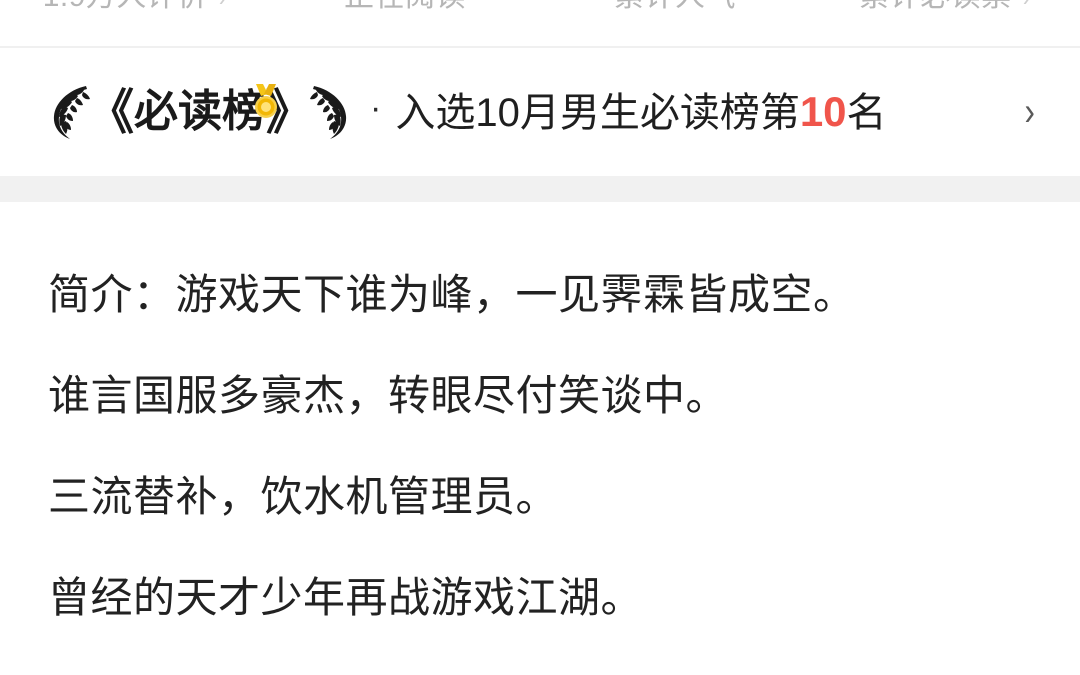  I want to click on rank-suffix: 名, so click(866, 112).